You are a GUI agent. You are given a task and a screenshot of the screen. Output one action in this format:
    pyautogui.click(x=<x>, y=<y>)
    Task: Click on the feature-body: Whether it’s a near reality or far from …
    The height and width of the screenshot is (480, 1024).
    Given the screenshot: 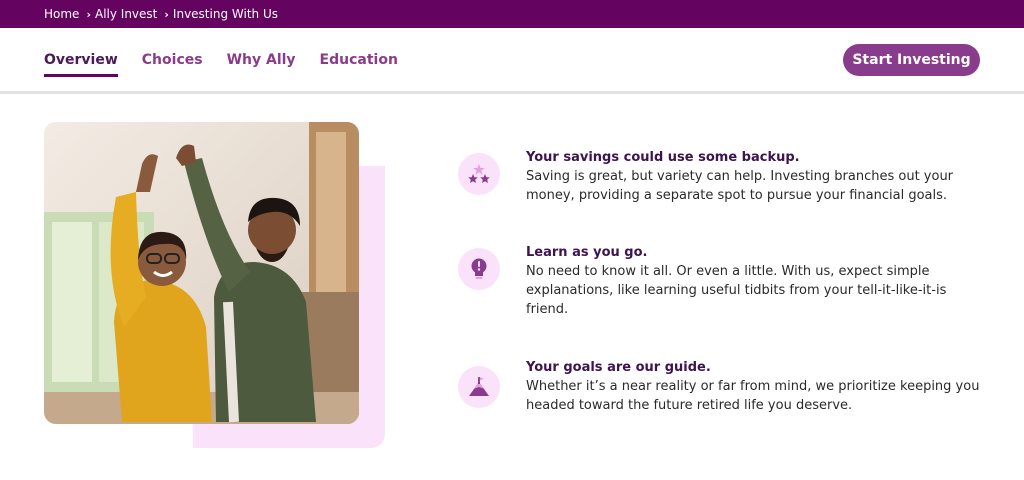 What is the action you would take?
    pyautogui.click(x=753, y=396)
    